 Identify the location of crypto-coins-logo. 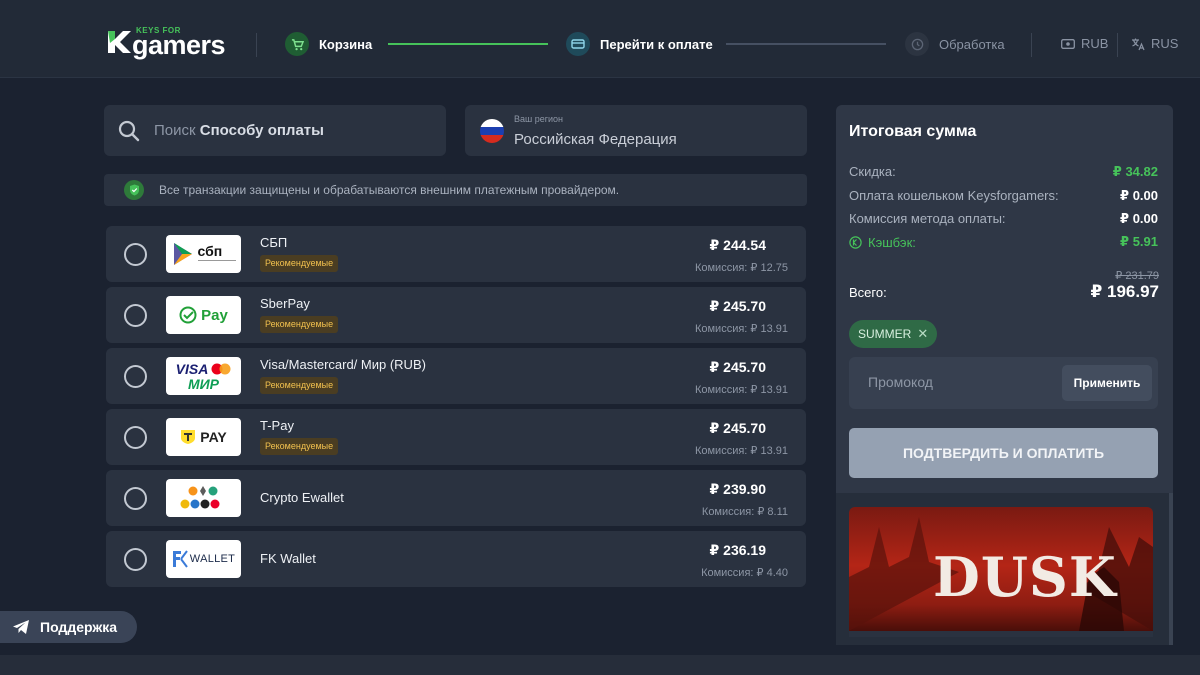
(203, 498).